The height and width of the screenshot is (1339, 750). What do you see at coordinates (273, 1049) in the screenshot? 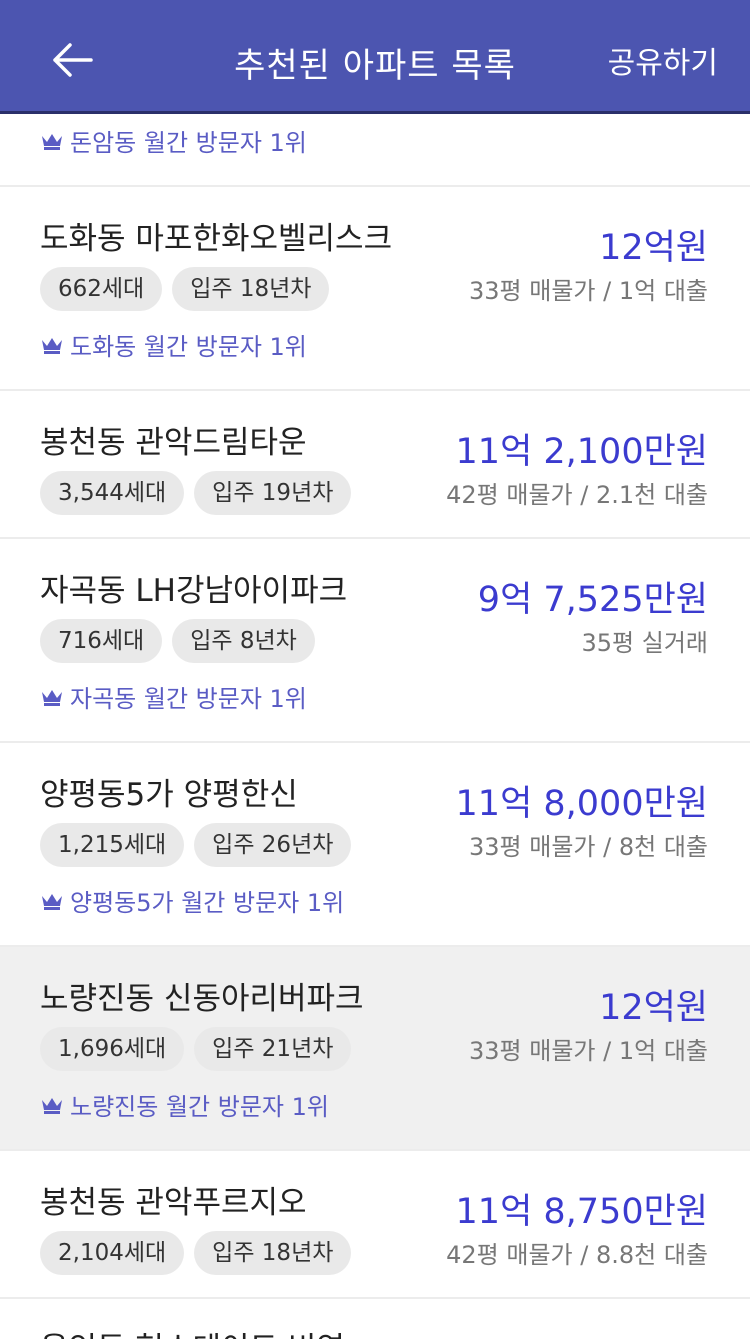
I see `move-in-chip: 입주 21년차` at bounding box center [273, 1049].